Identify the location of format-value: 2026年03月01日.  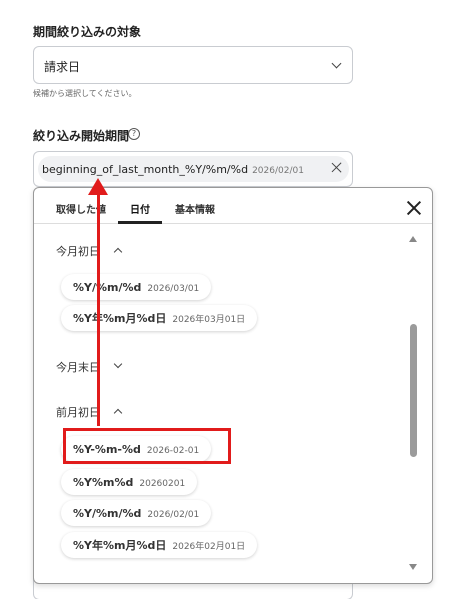
(209, 320).